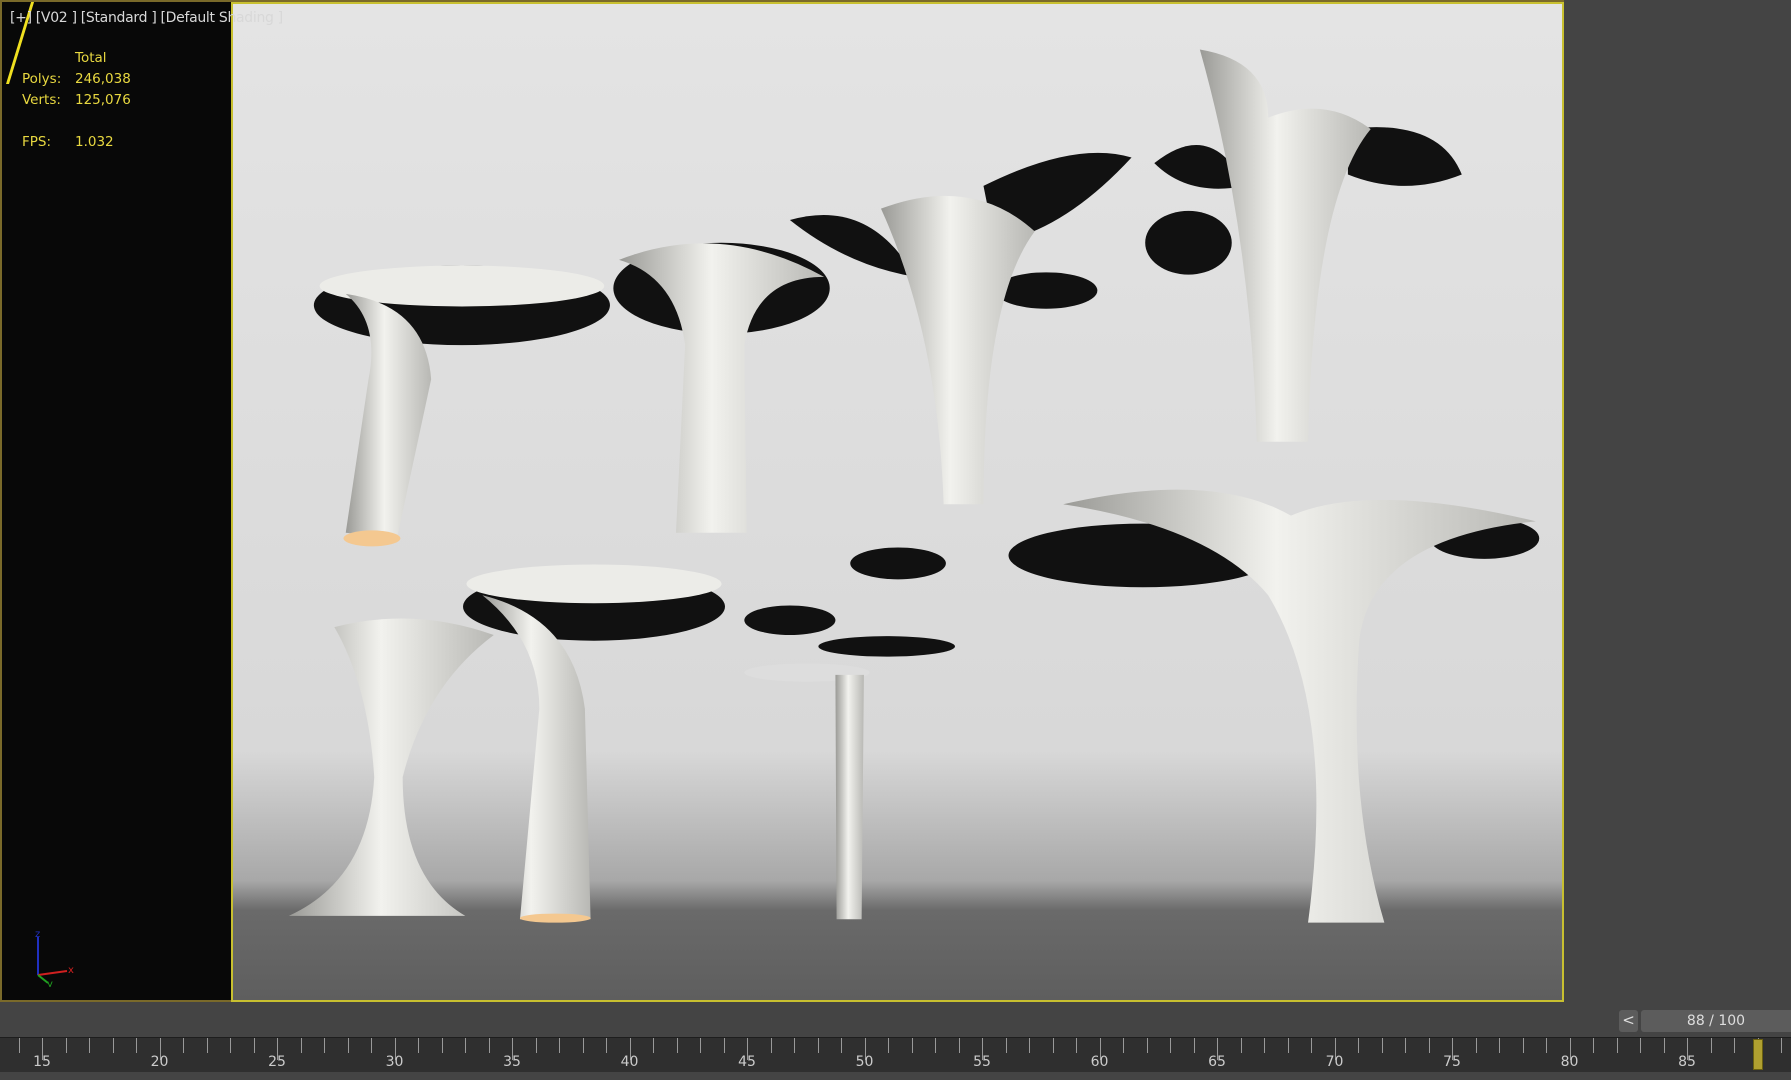 This screenshot has width=1791, height=1080. Describe the element at coordinates (1716, 1021) in the screenshot. I see `time-slider-frame: 88 / 100` at that location.